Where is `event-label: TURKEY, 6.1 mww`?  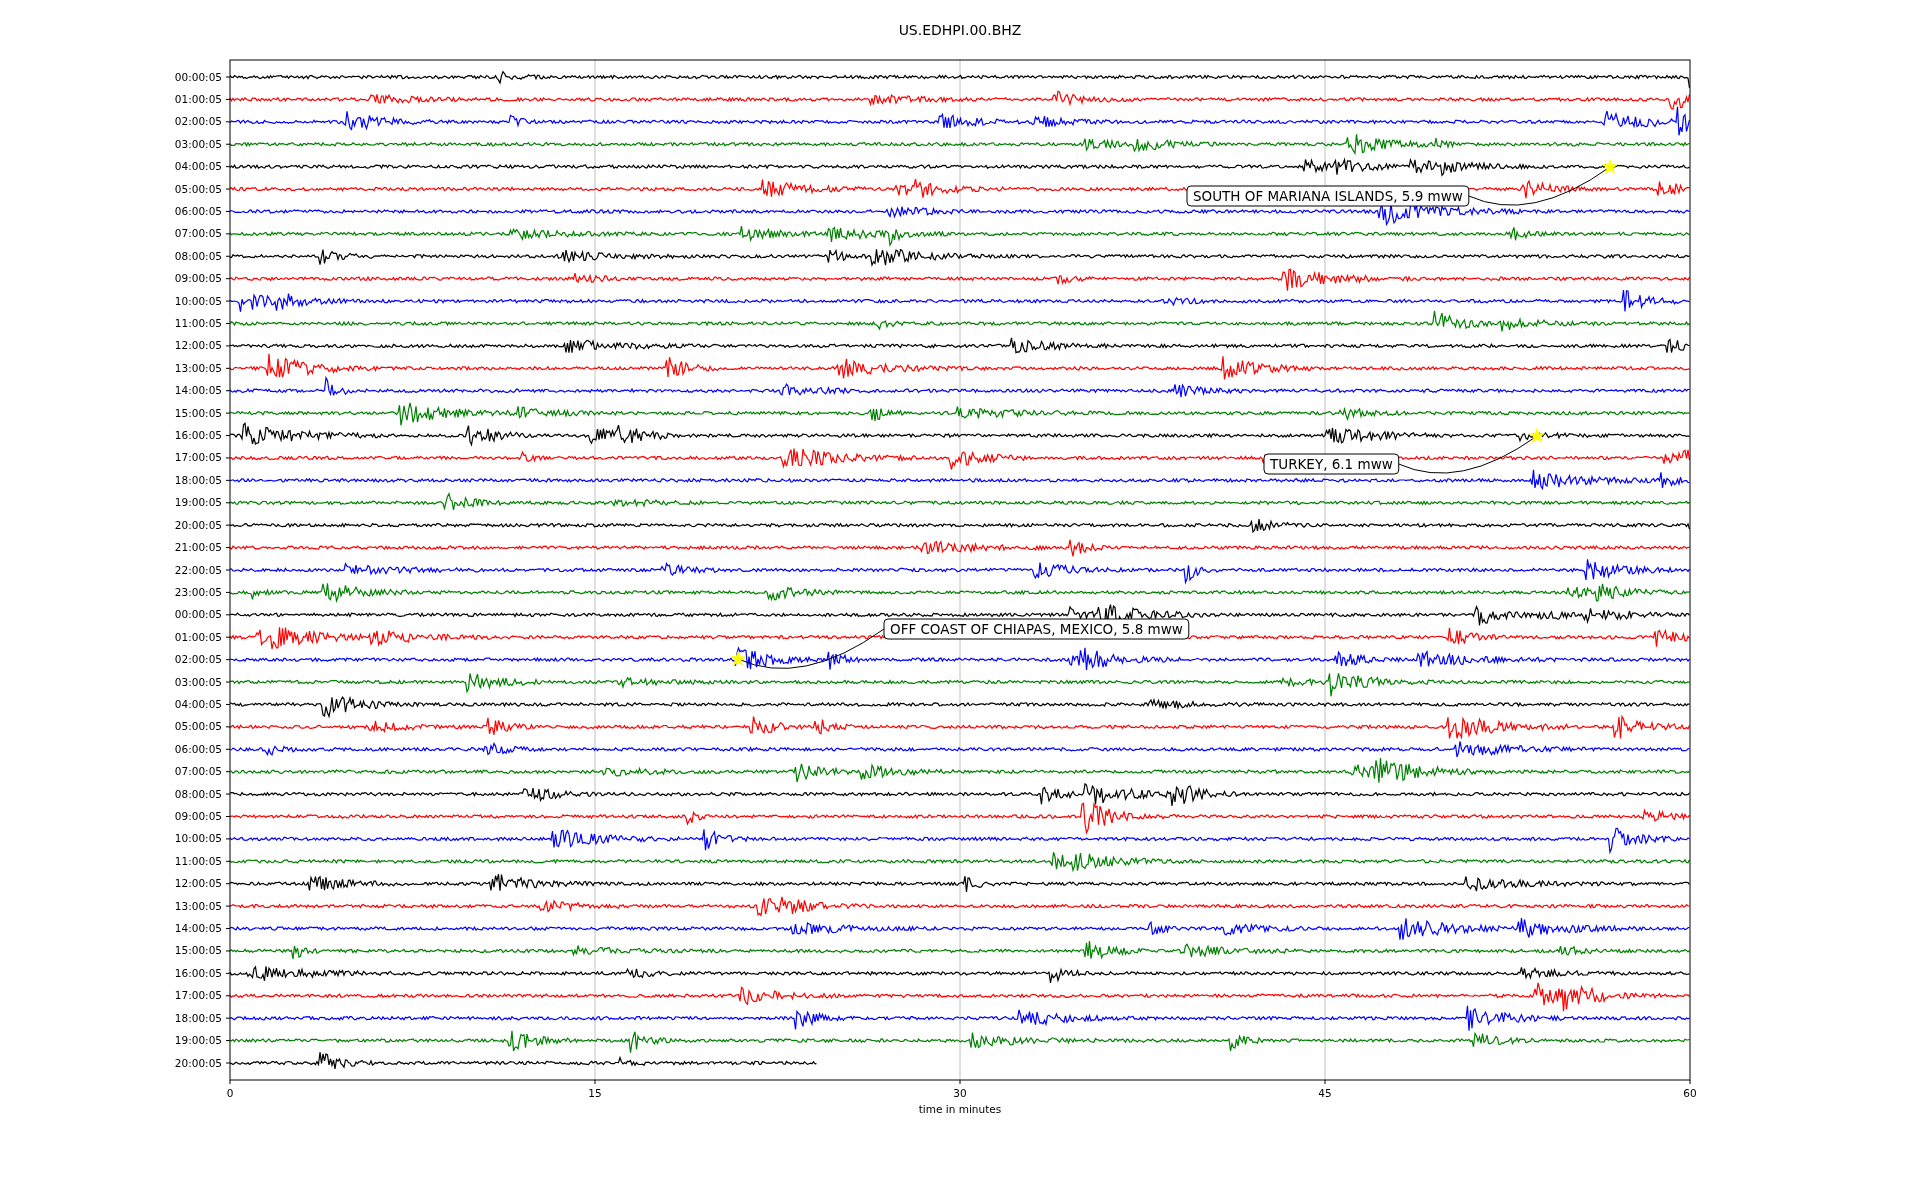
event-label: TURKEY, 6.1 mww is located at coordinates (1331, 464).